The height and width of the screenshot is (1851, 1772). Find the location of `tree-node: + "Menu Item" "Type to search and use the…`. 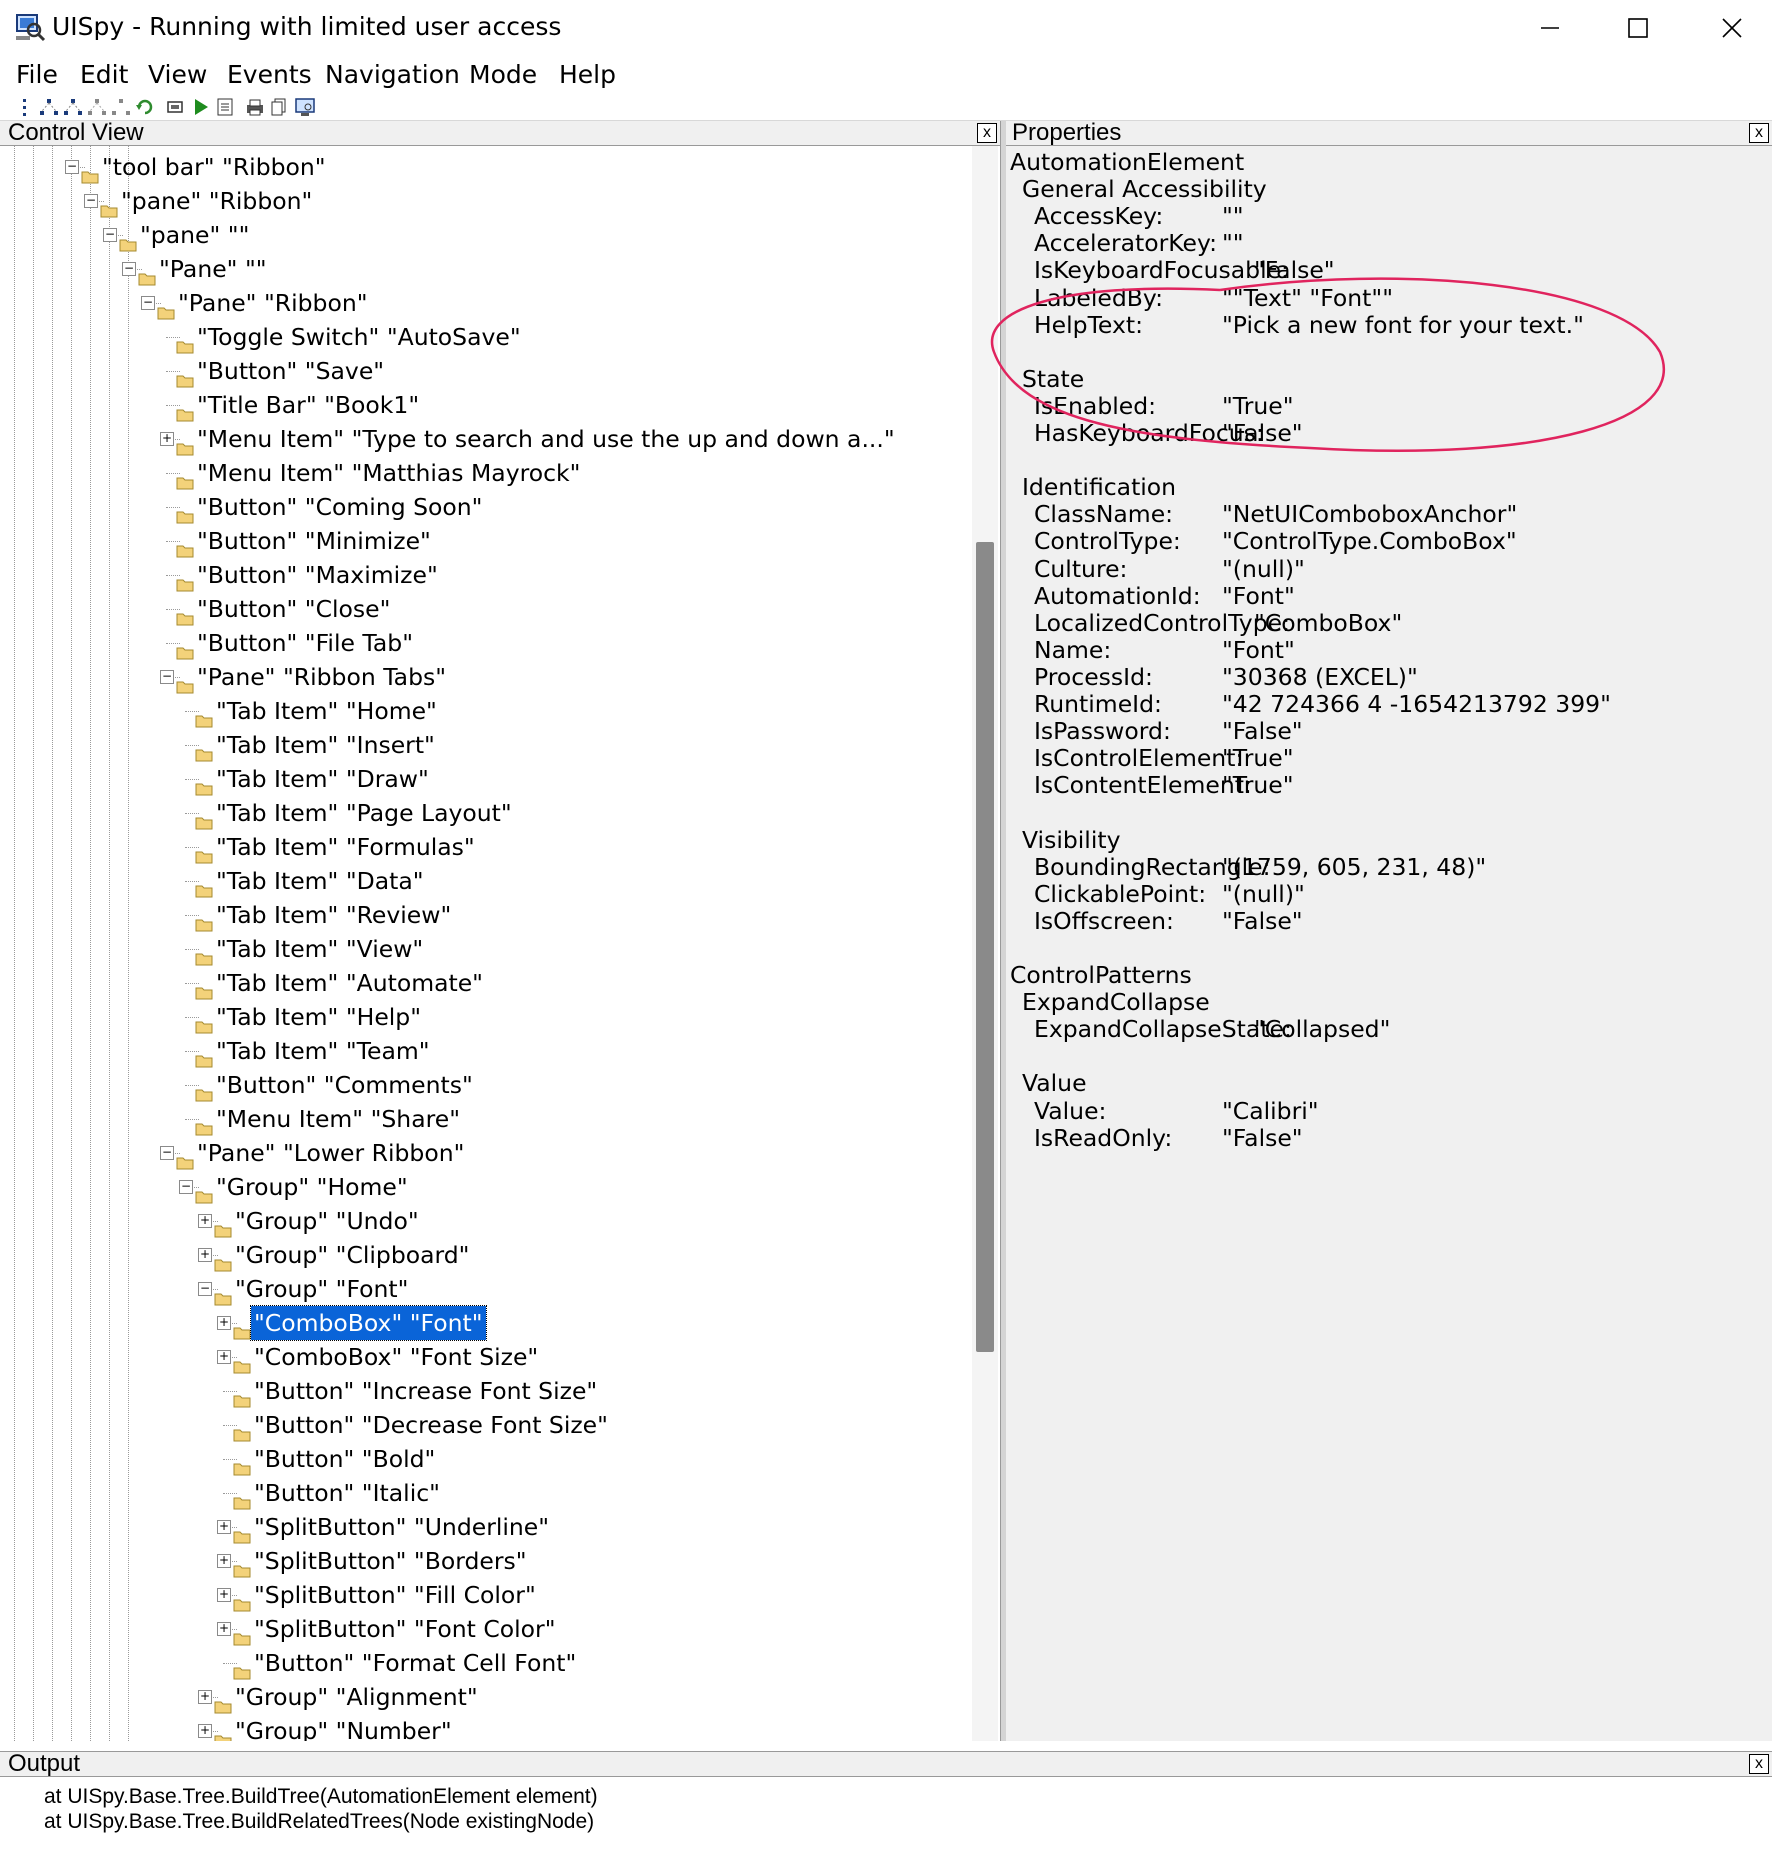

tree-node: + "Menu Item" "Type to search and use the… is located at coordinates (560, 439).